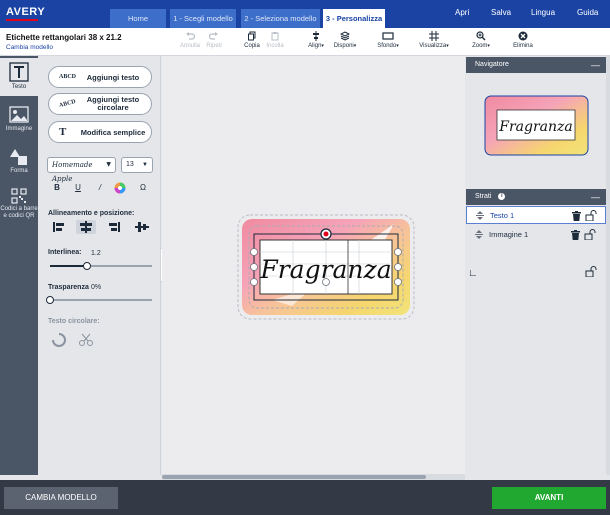 Image resolution: width=610 pixels, height=515 pixels. What do you see at coordinates (86, 227) in the screenshot?
I see `align-center-button` at bounding box center [86, 227].